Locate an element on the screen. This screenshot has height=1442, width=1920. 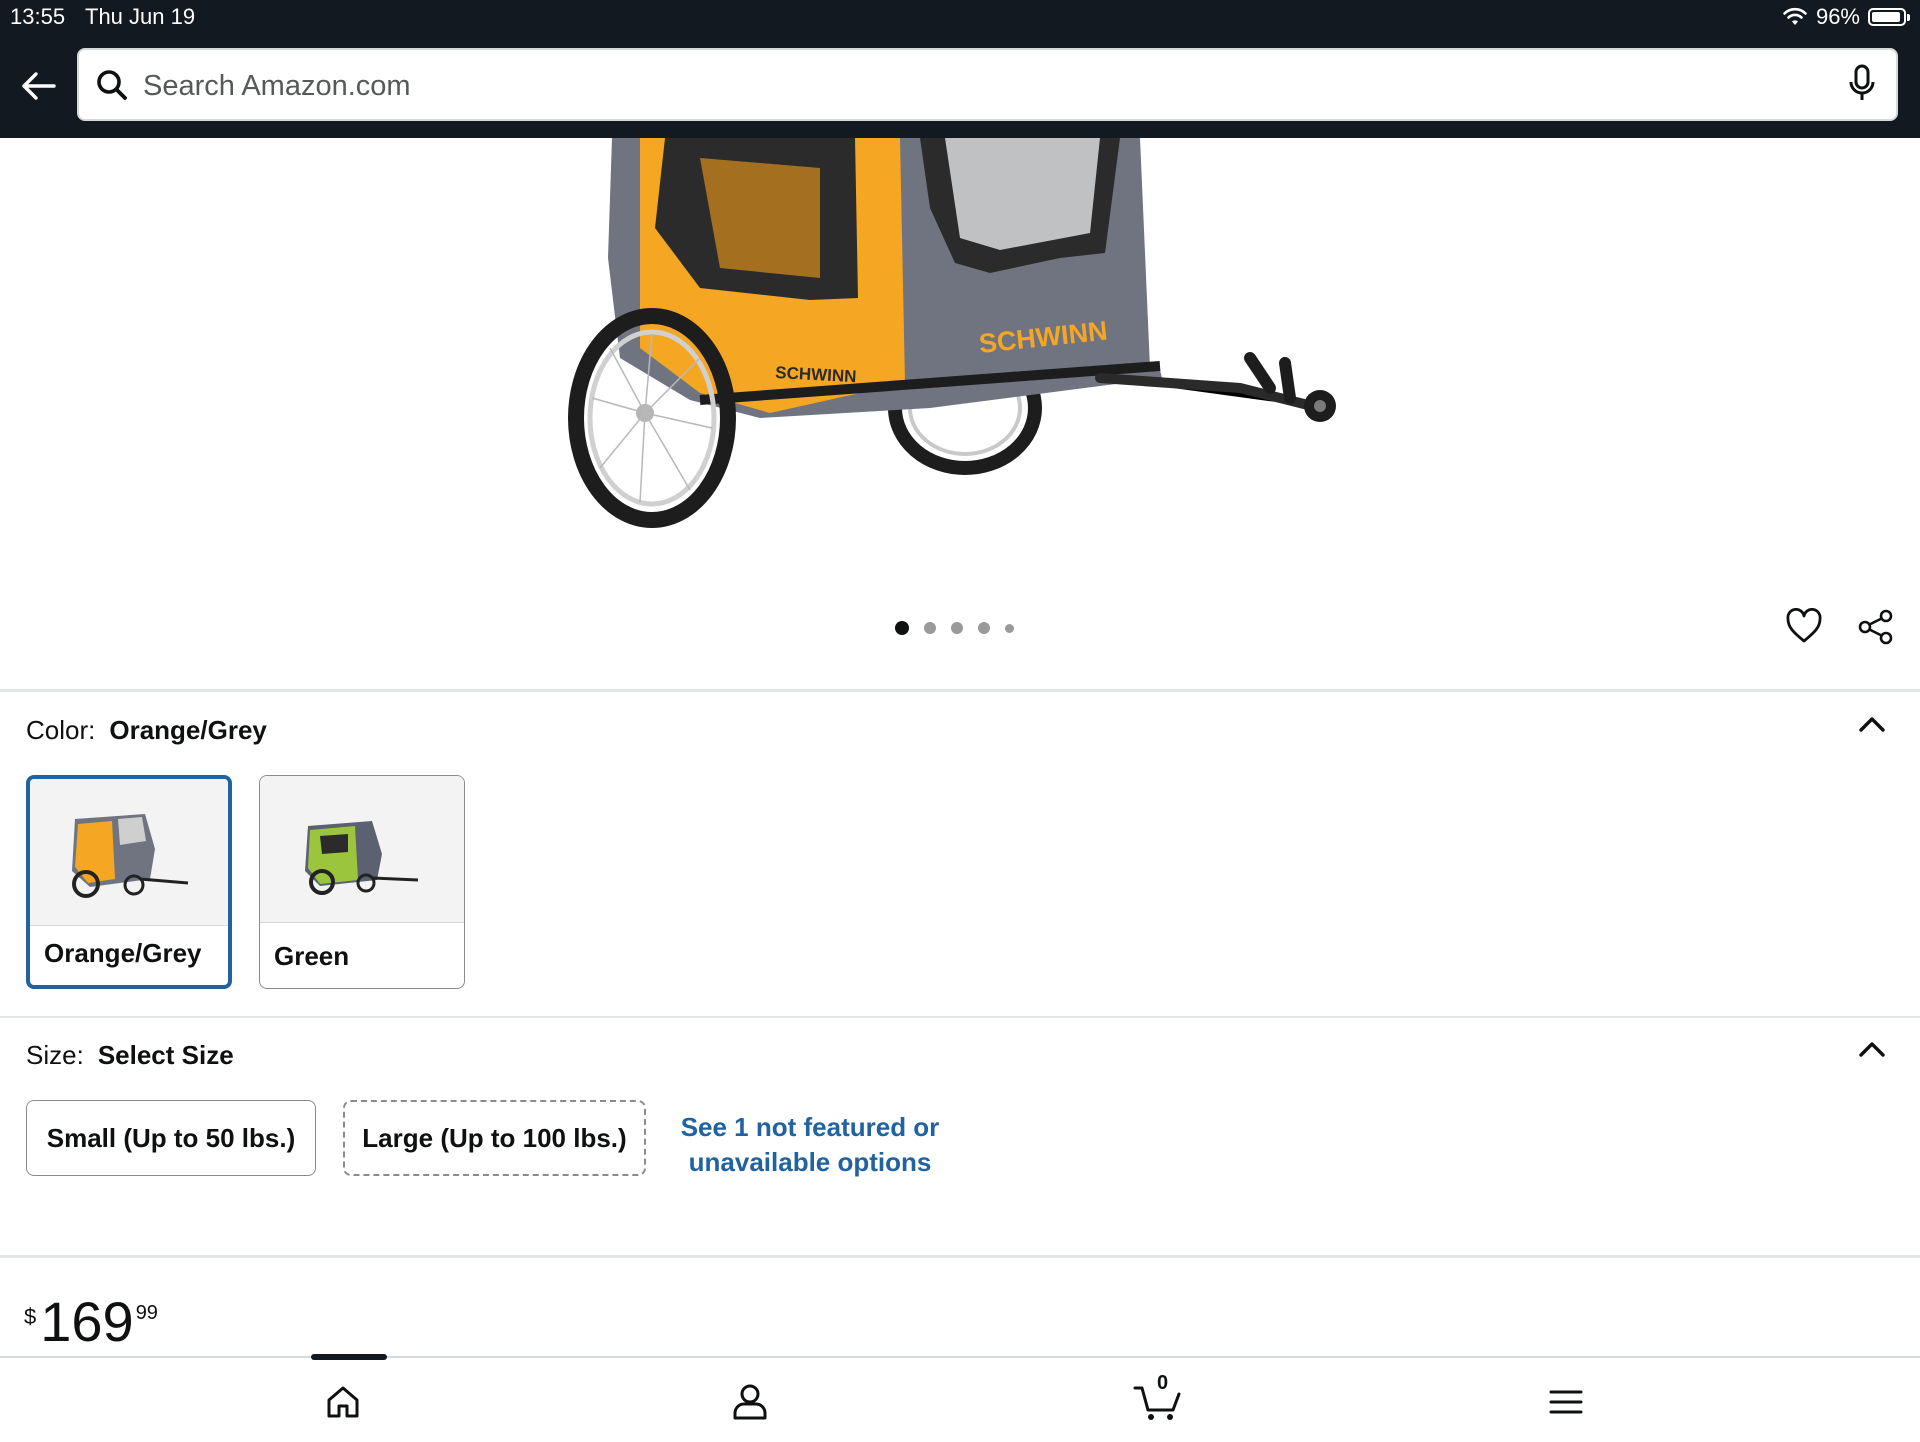
heart-icon is located at coordinates (1804, 626).